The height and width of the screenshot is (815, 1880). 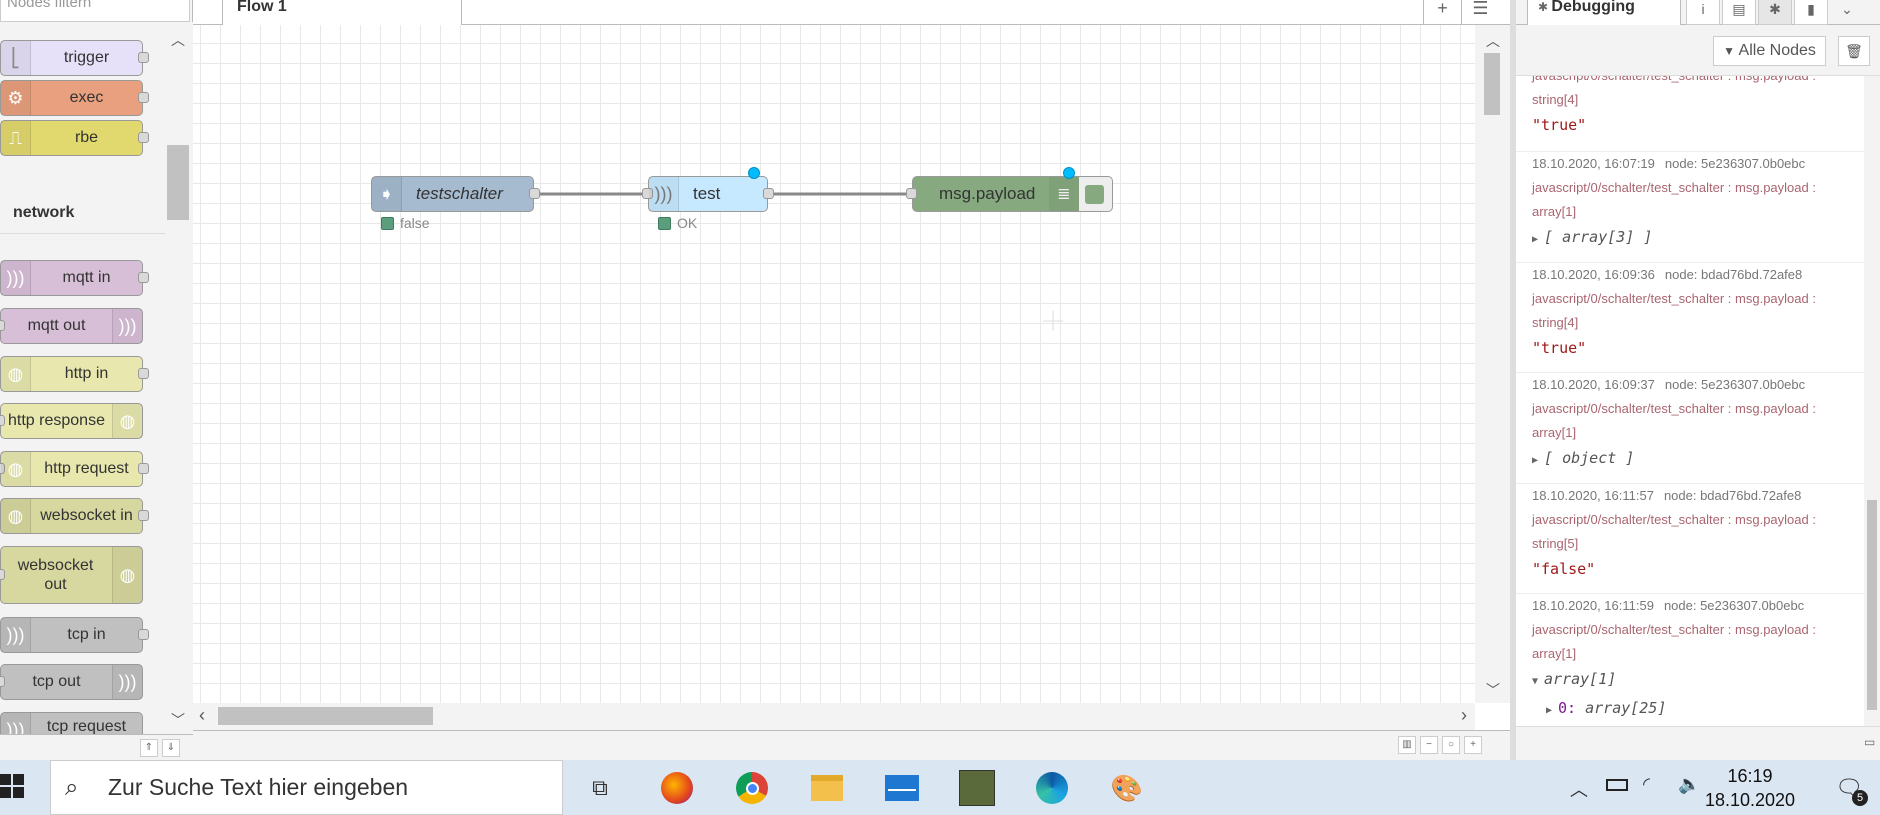 I want to click on list-flows-icon: ☰, so click(x=1480, y=12).